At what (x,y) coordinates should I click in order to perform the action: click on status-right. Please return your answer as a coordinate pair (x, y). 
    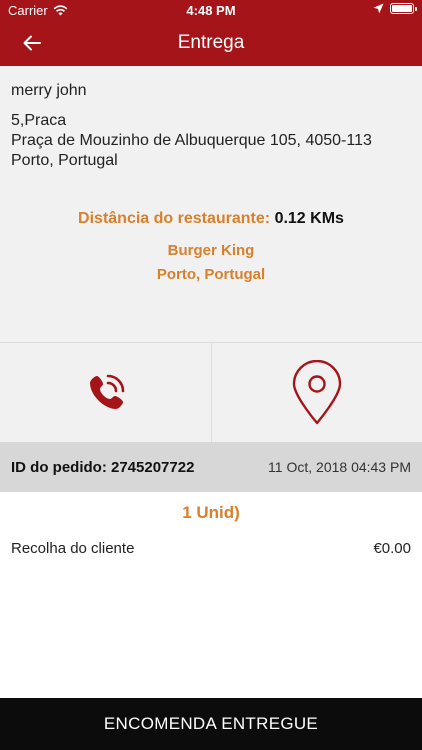
    Looking at the image, I should click on (395, 8).